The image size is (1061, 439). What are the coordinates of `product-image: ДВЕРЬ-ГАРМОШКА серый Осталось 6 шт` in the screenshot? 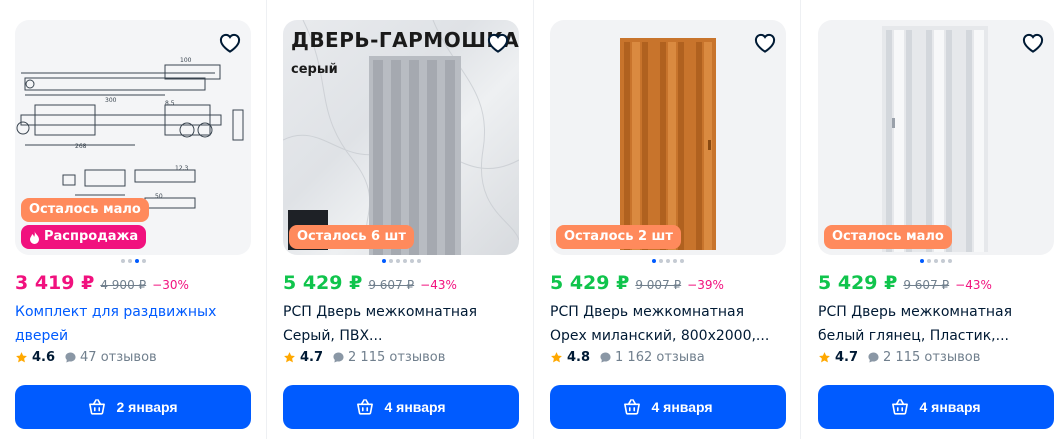 It's located at (401, 137).